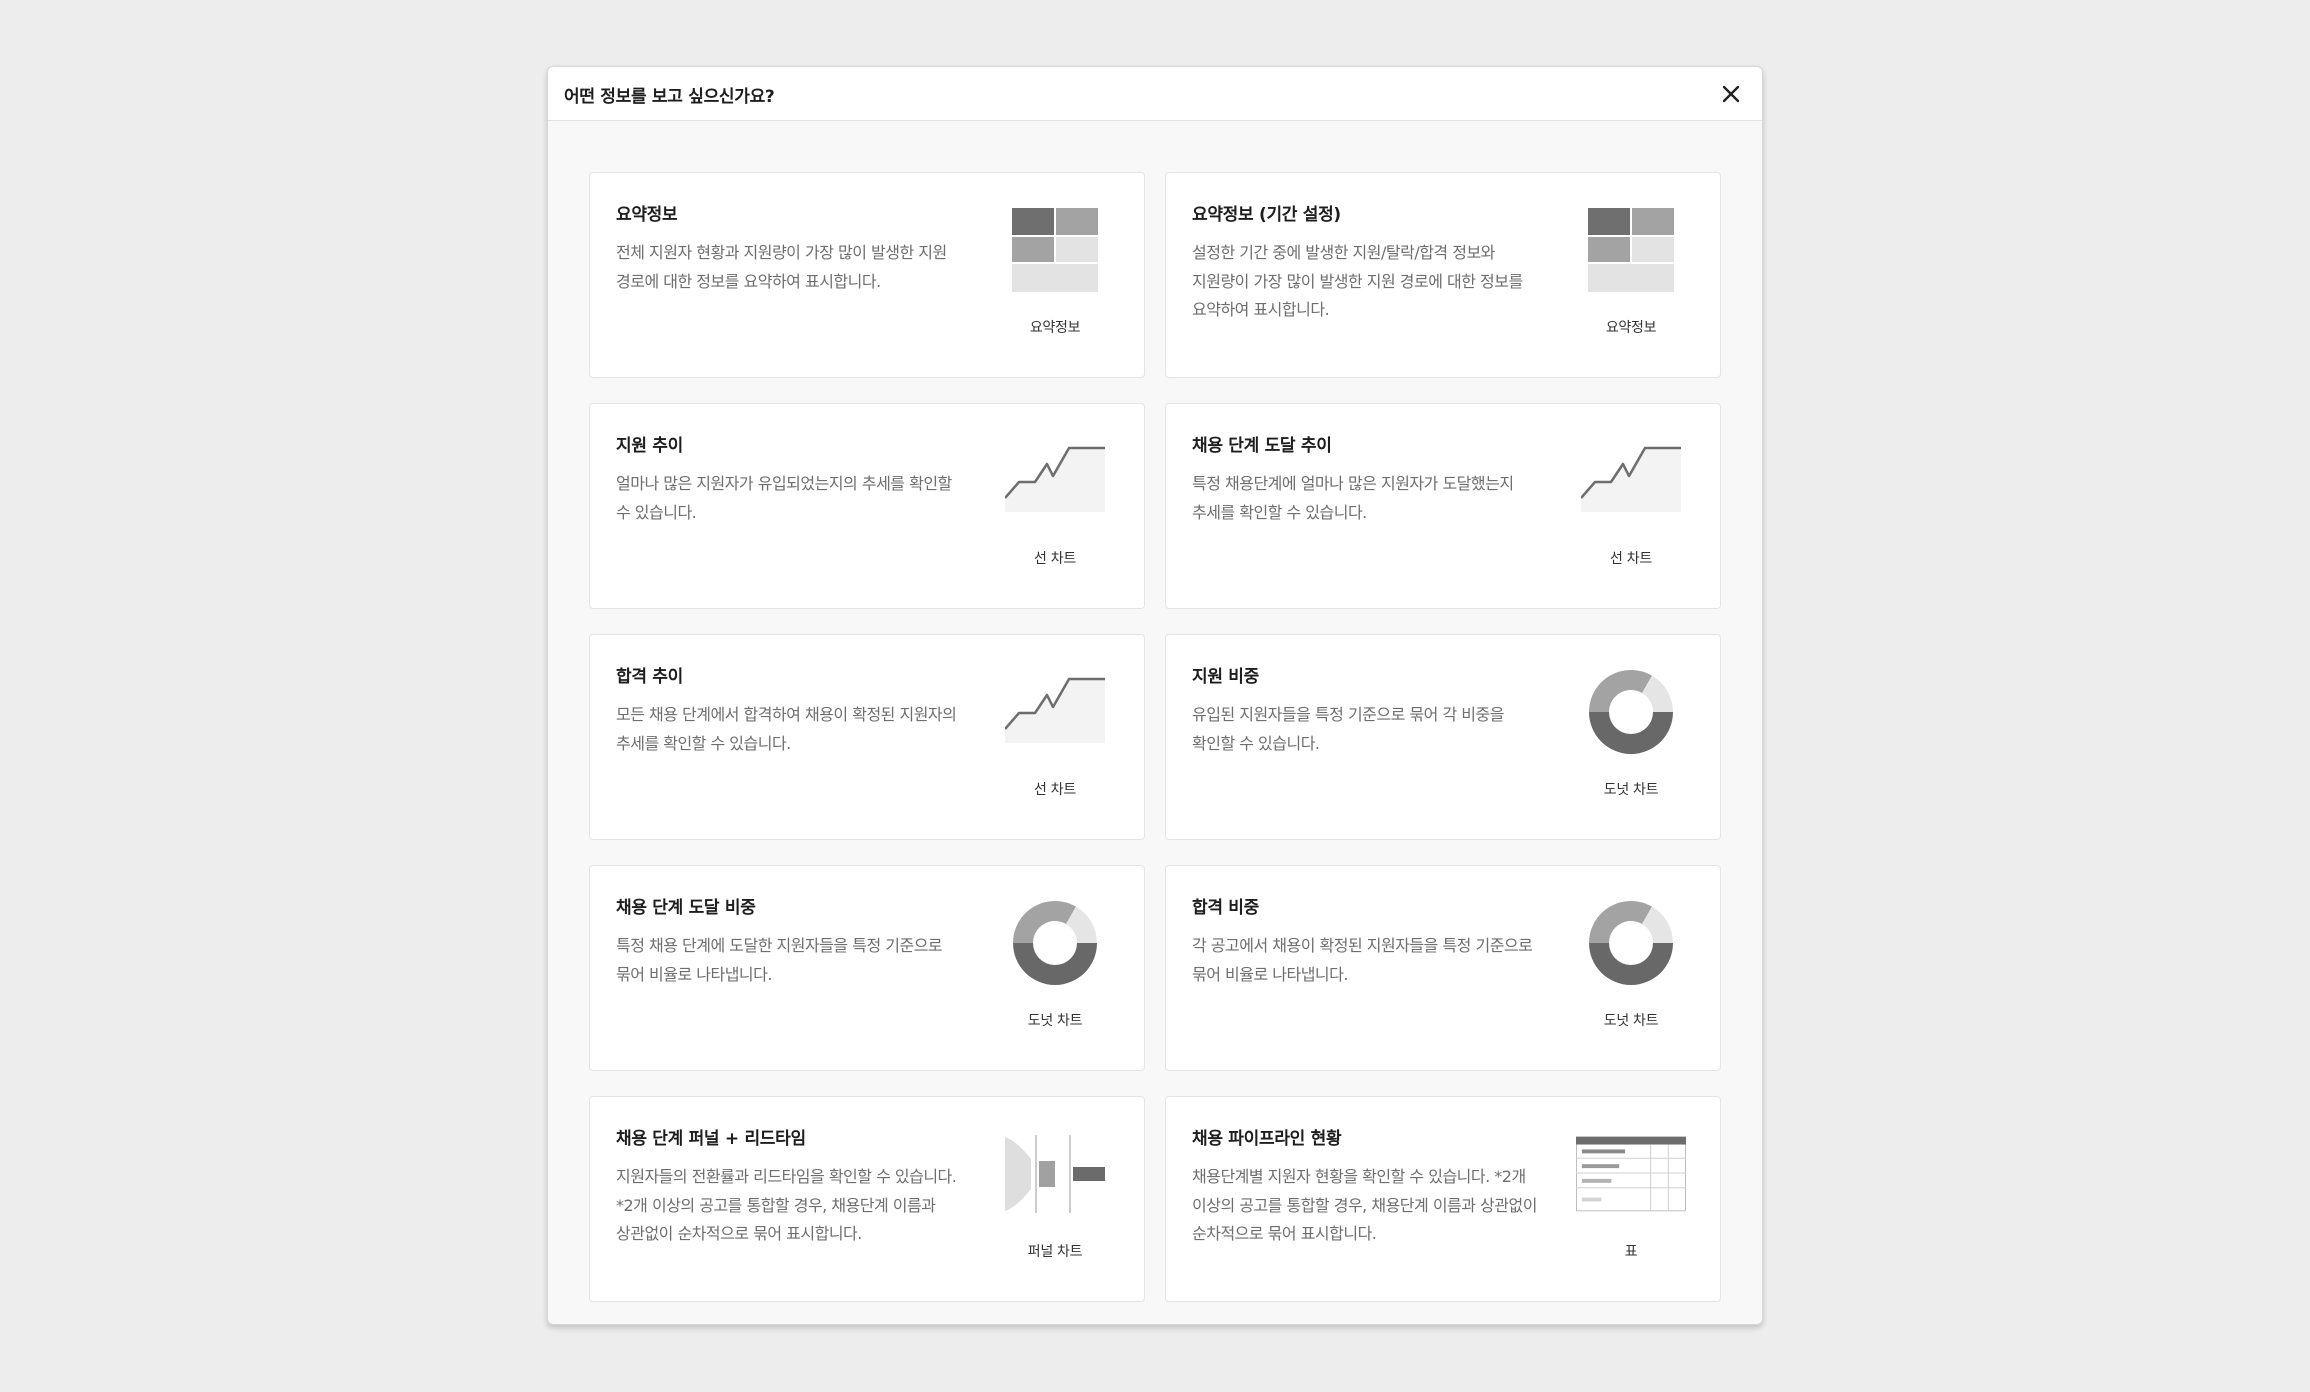 The image size is (2310, 1392). I want to click on card-title: 채용 단계 퍼널 + 리드타임, so click(711, 1139).